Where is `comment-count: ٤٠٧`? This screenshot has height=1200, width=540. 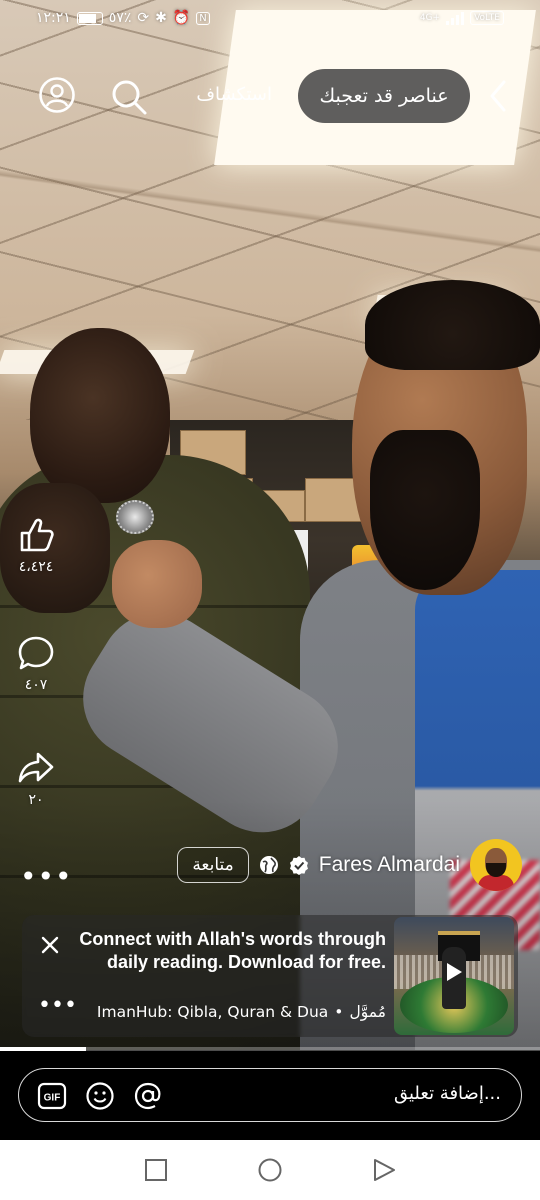 comment-count: ٤٠٧ is located at coordinates (36, 685).